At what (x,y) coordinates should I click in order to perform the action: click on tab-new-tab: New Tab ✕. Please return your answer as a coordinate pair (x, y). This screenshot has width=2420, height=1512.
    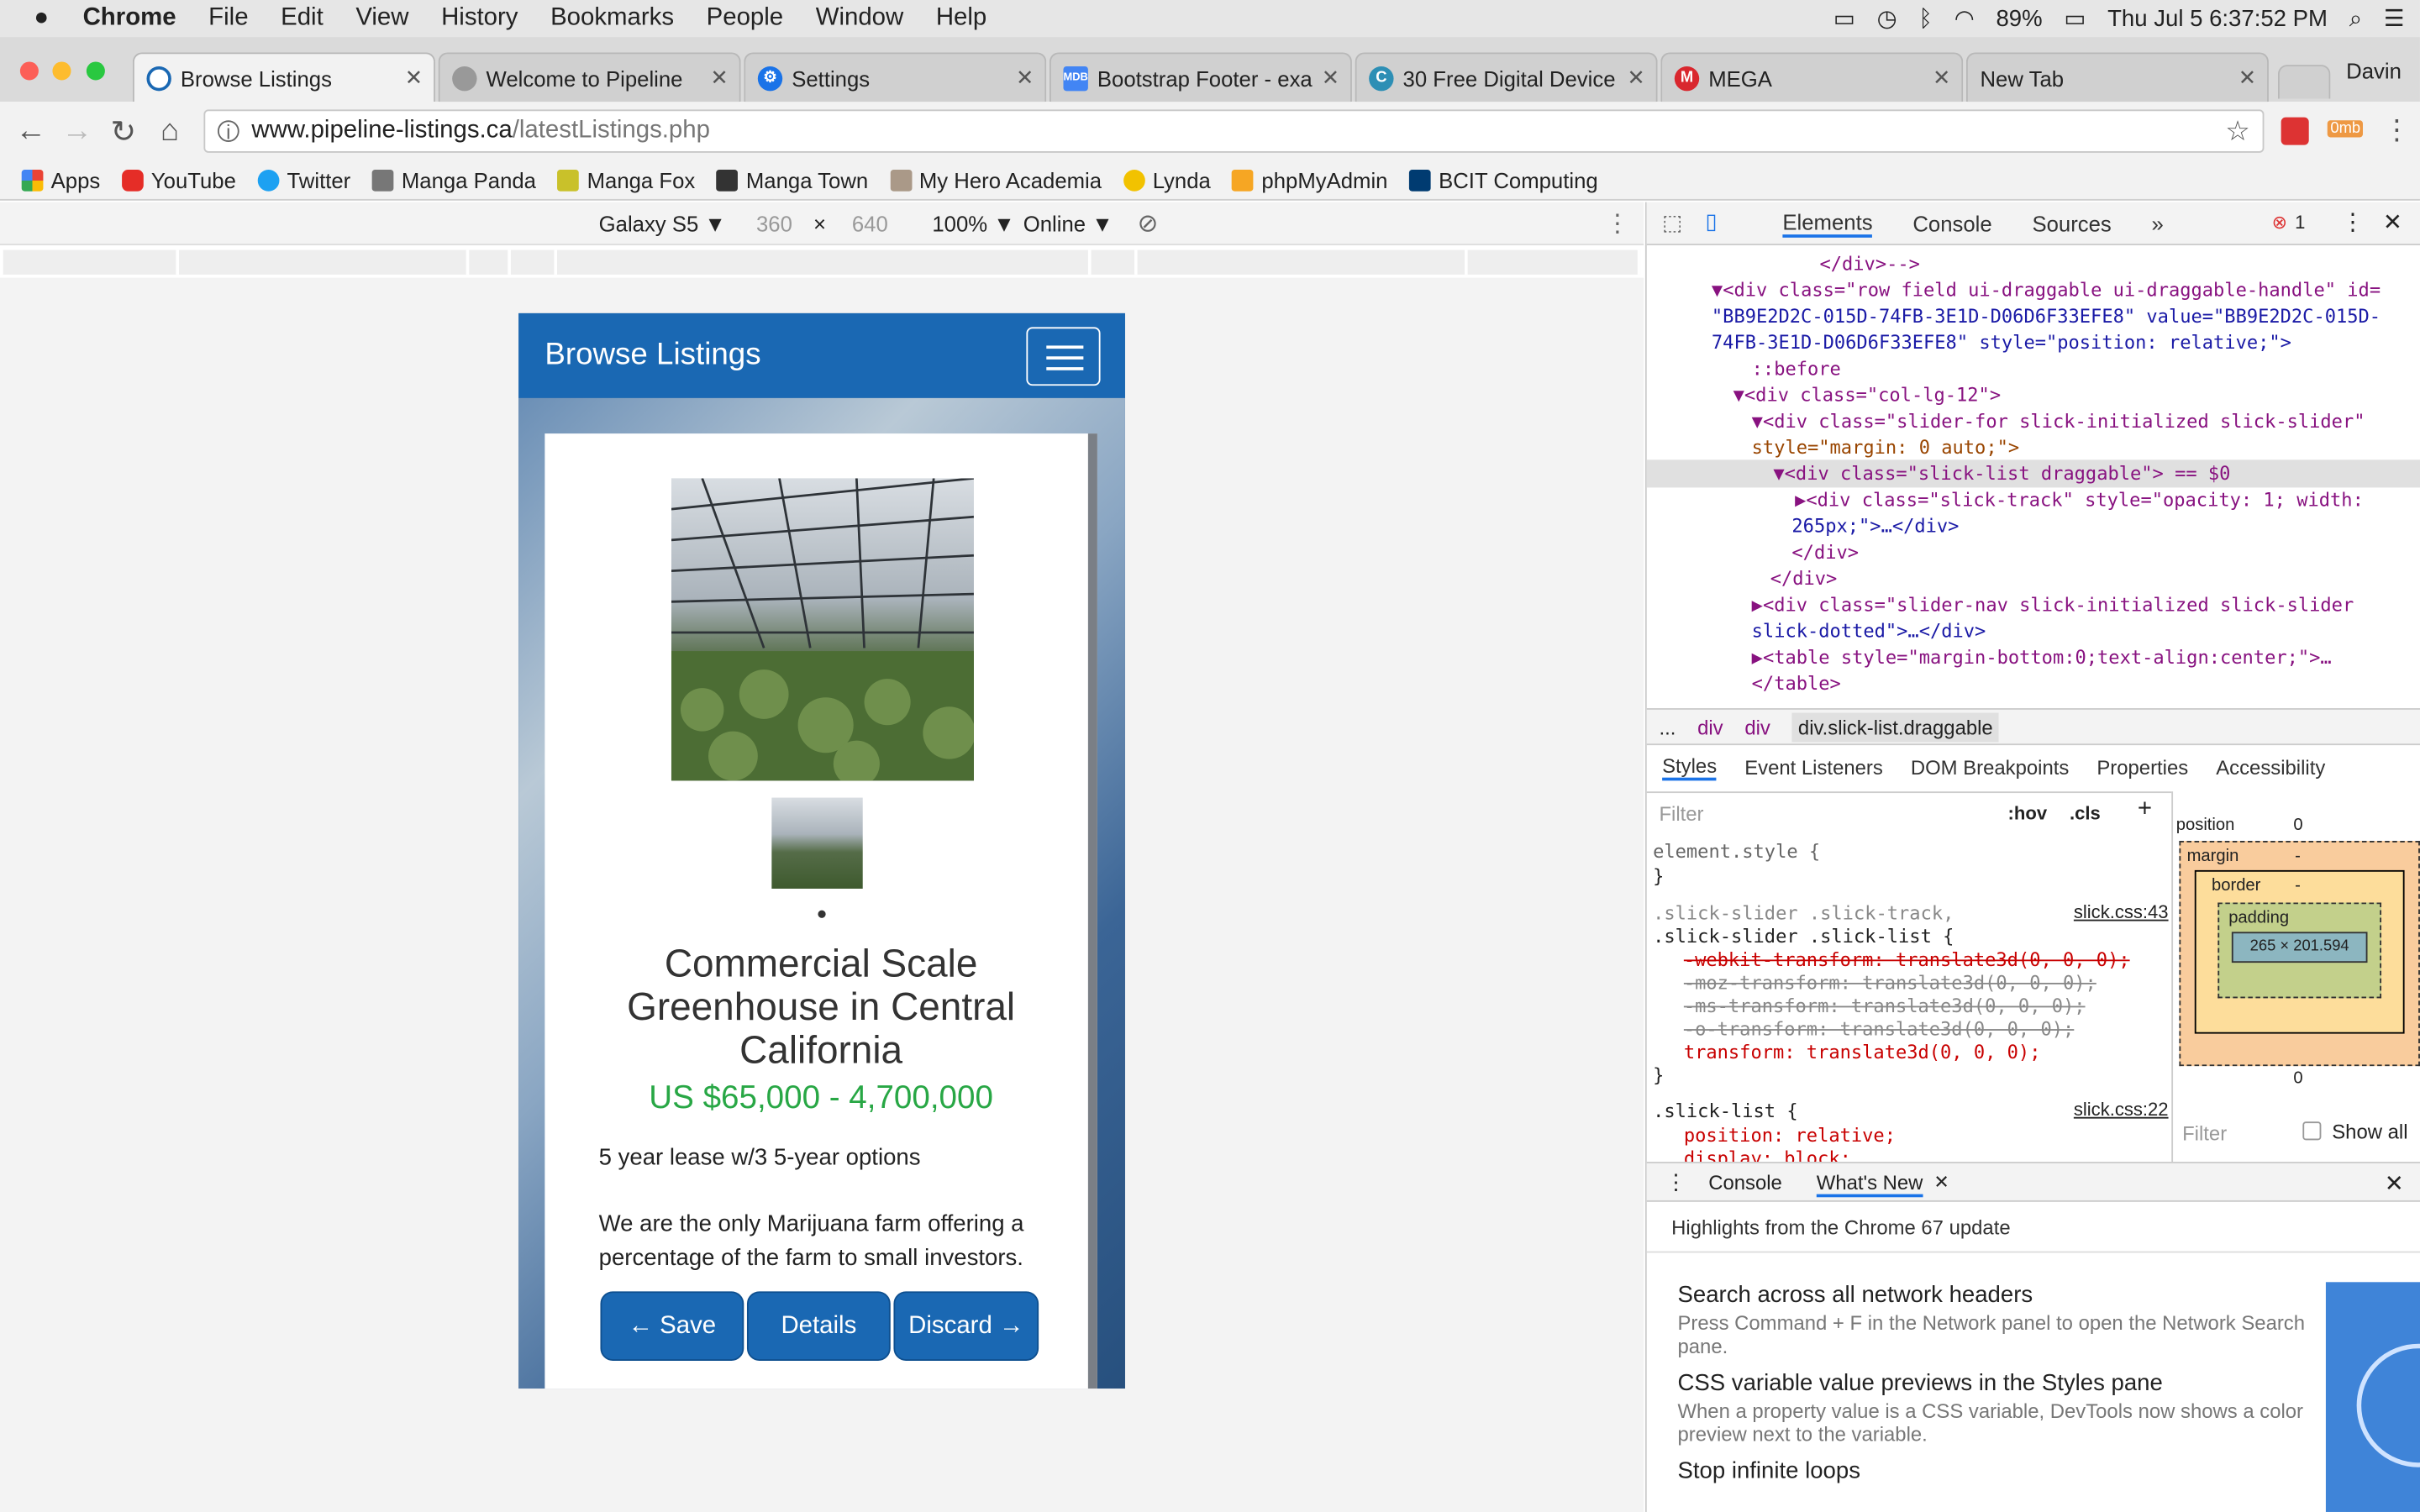
    Looking at the image, I should click on (2117, 77).